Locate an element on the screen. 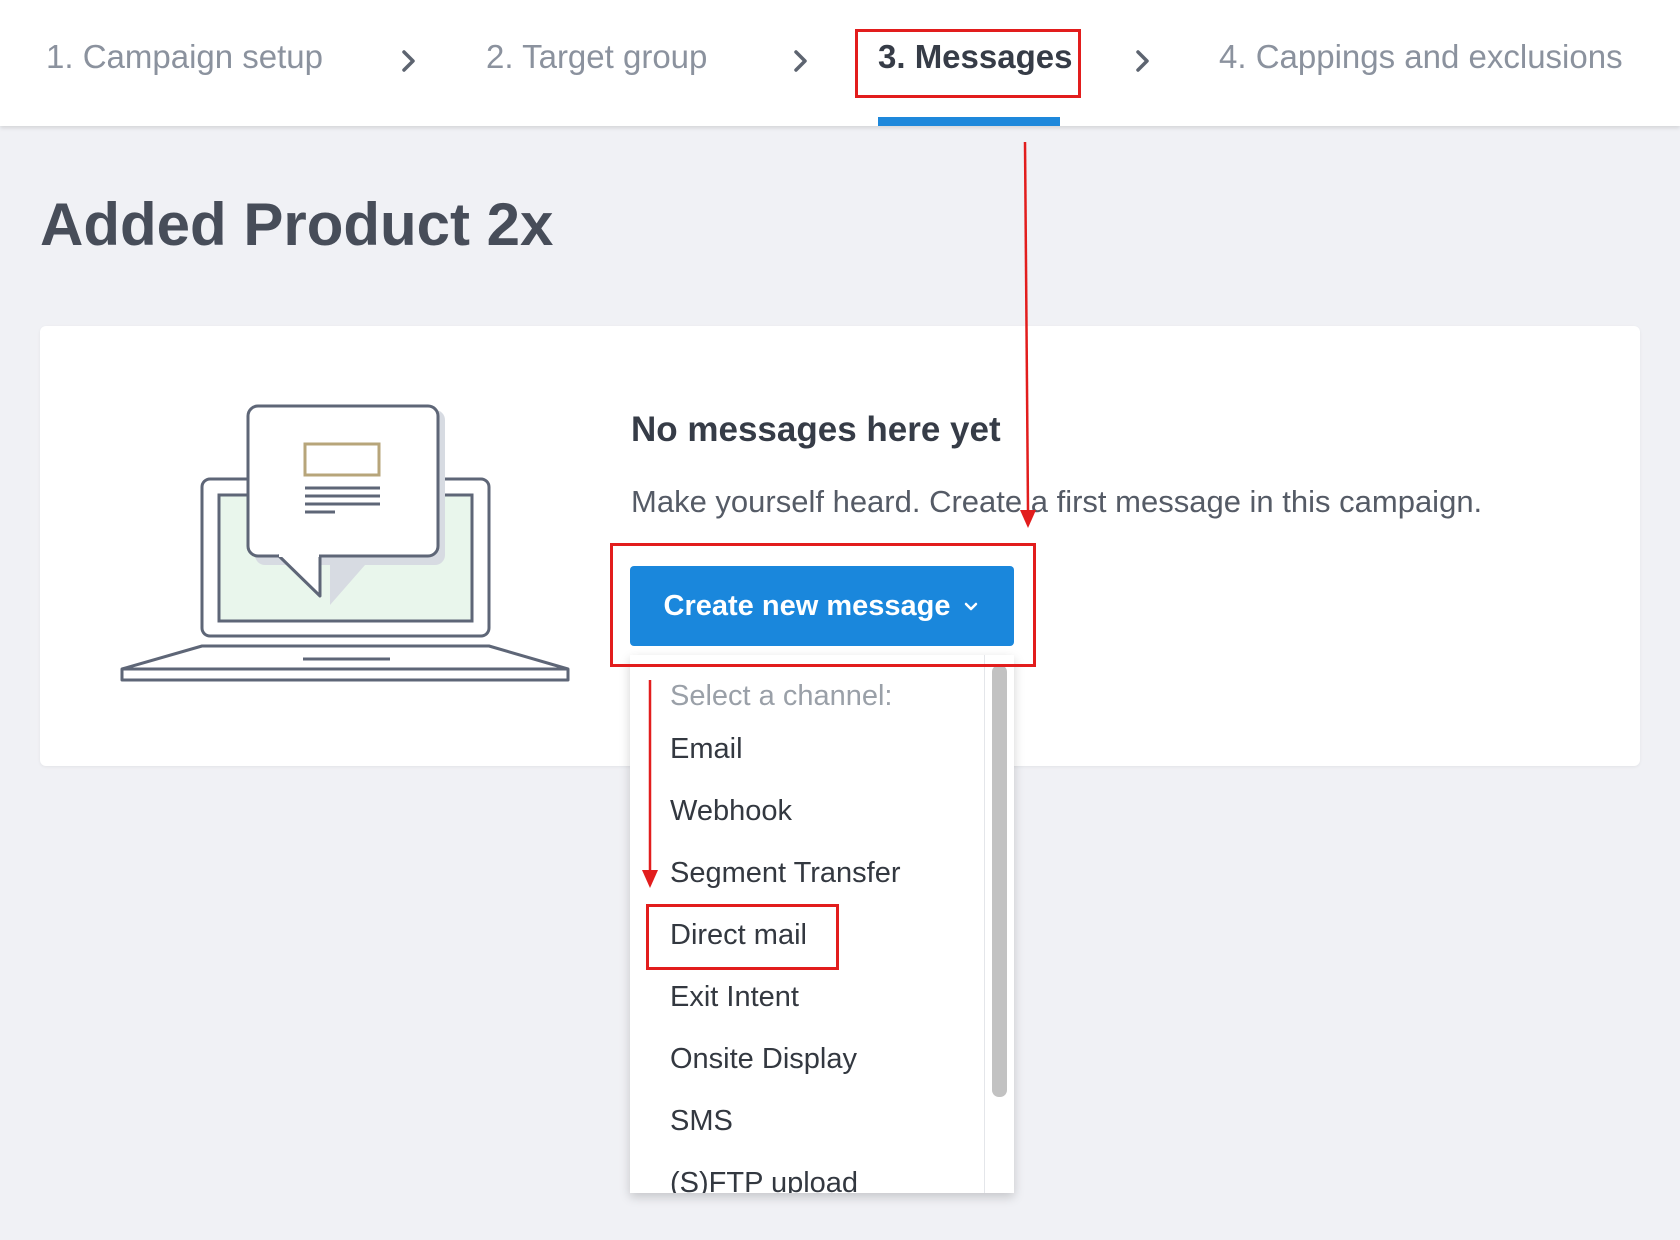 The image size is (1680, 1240). dropdown-scrollbar-thumb is located at coordinates (999, 881).